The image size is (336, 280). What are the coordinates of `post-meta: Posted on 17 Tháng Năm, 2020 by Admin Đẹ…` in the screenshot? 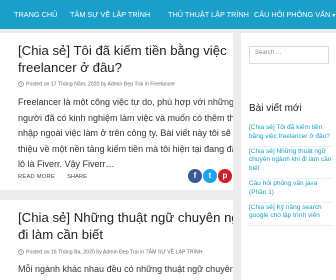 It's located at (96, 84).